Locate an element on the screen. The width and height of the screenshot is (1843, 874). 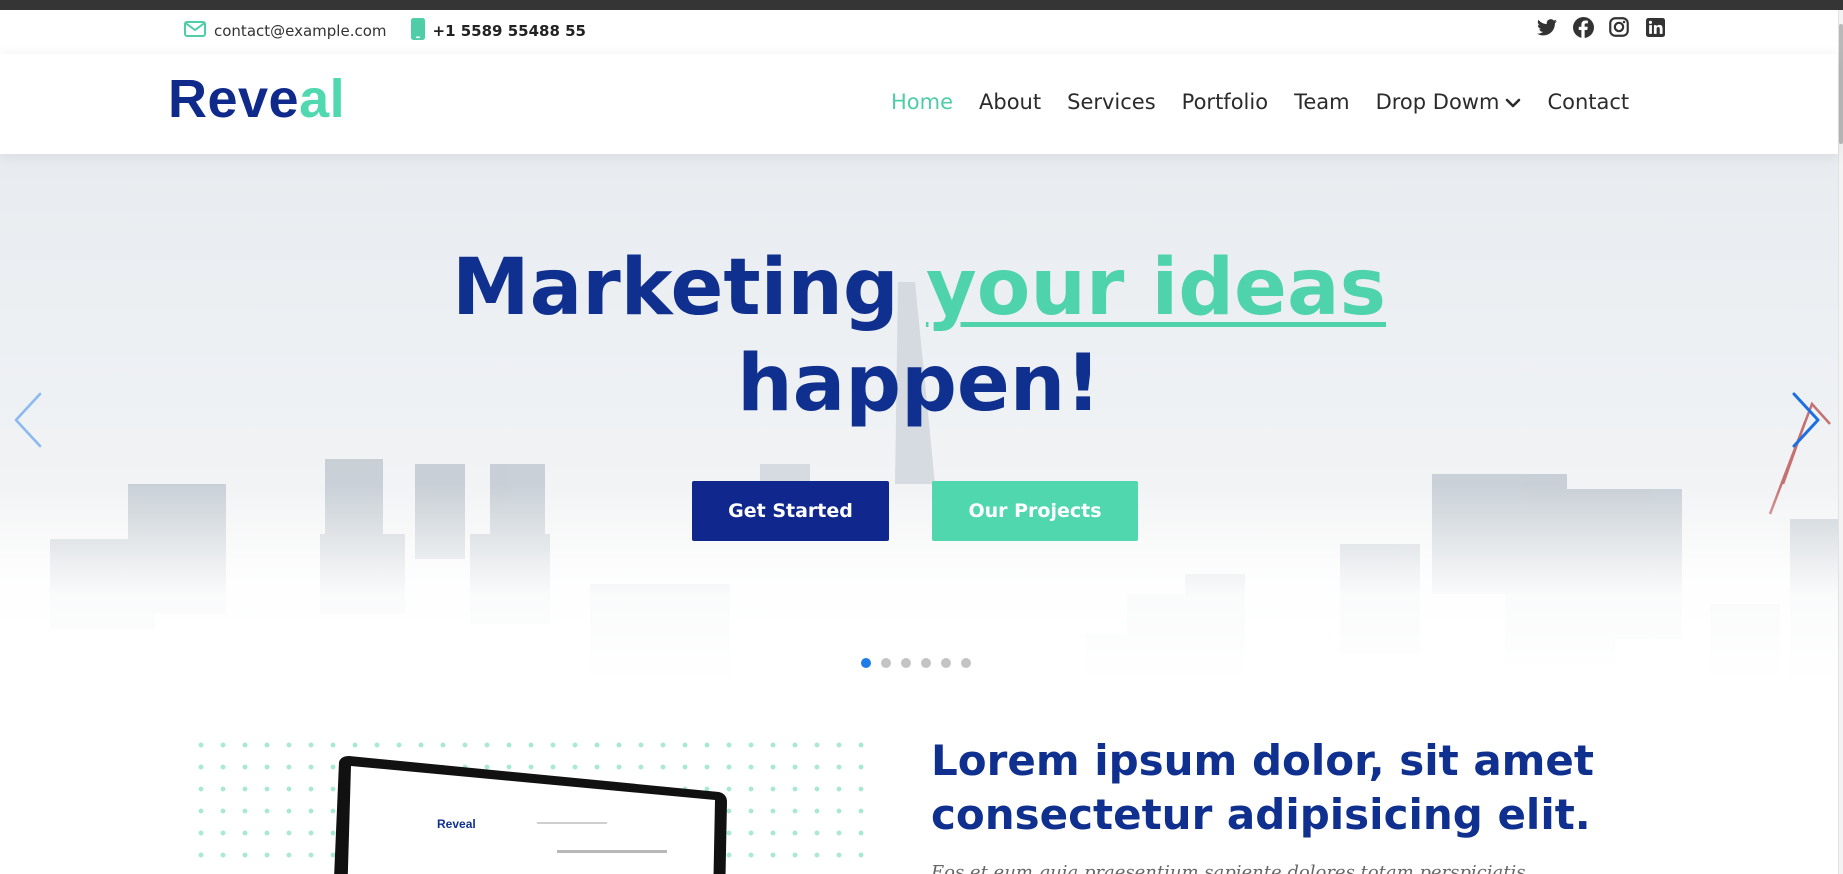
logo-accent: al is located at coordinates (322, 99).